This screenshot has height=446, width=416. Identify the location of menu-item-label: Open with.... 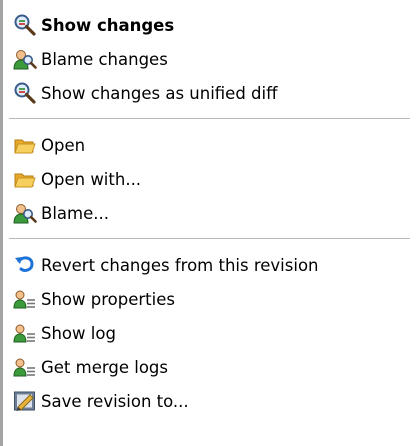
(91, 179).